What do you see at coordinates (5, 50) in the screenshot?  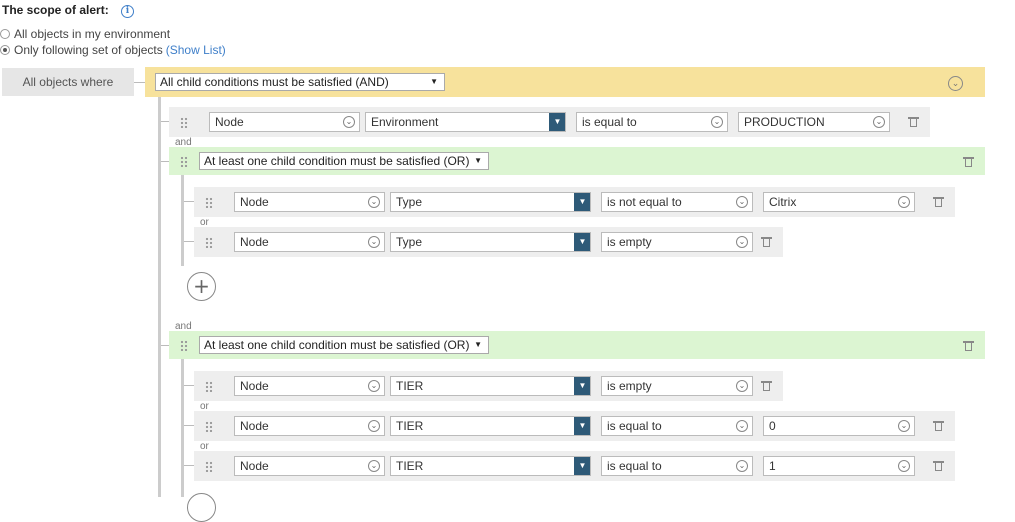 I see `radio-button-selected` at bounding box center [5, 50].